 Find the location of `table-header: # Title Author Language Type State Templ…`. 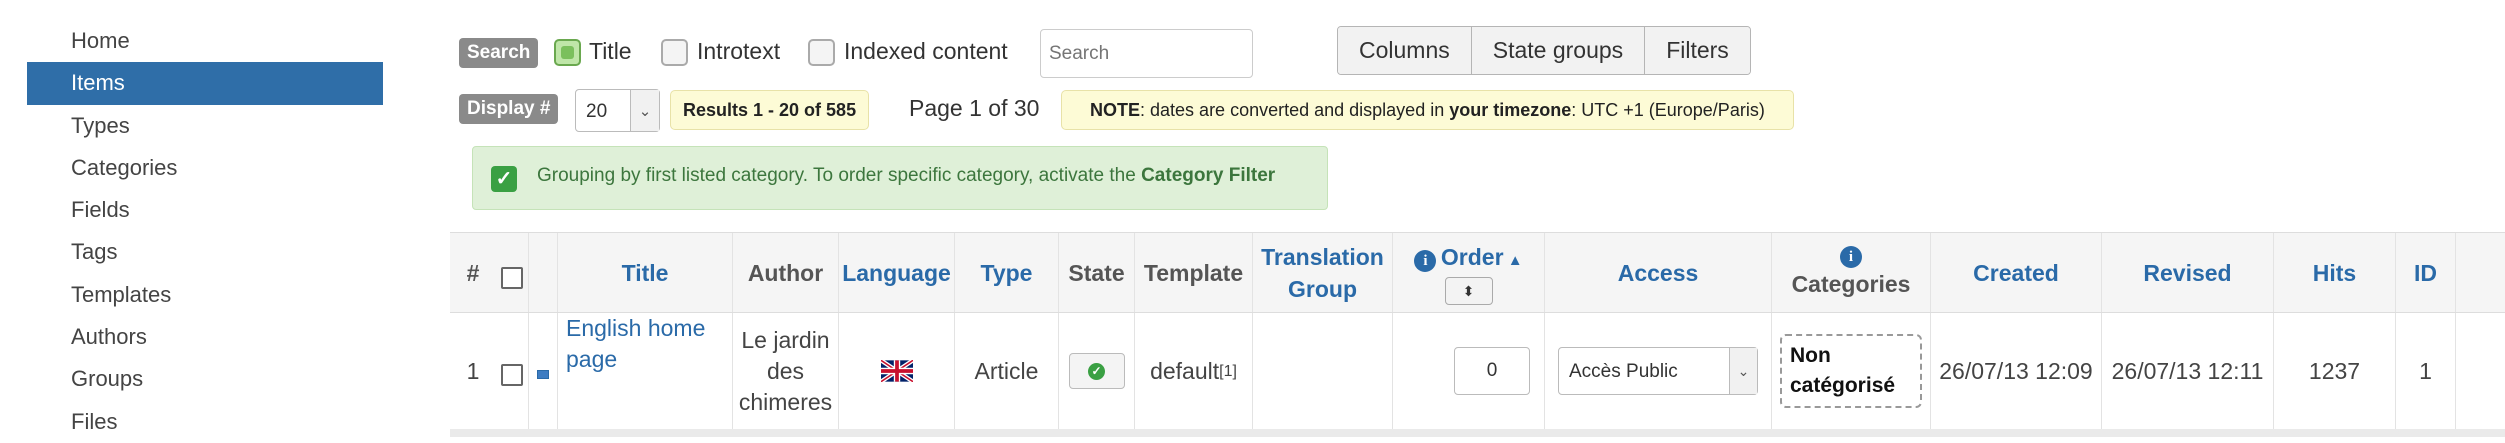

table-header: # Title Author Language Type State Templ… is located at coordinates (1477, 272).